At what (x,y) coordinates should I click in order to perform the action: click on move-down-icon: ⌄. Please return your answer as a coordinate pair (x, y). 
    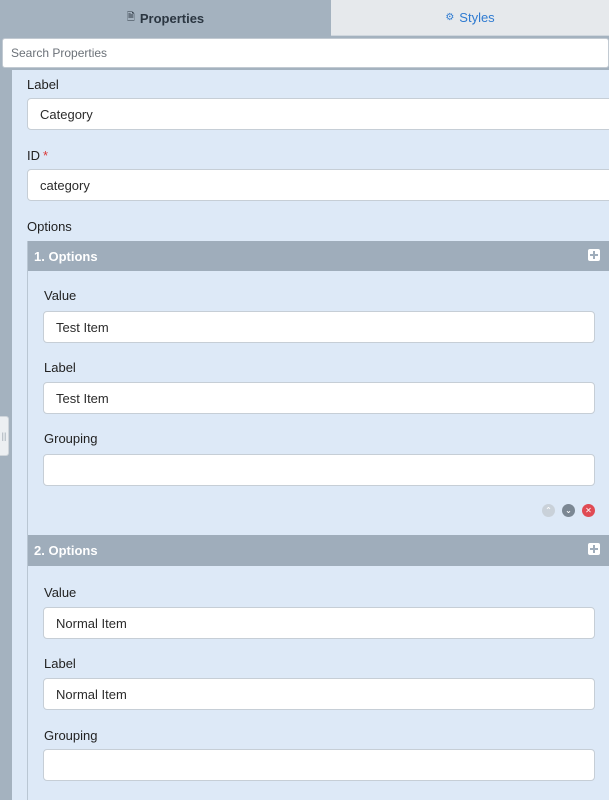
    Looking at the image, I should click on (568, 510).